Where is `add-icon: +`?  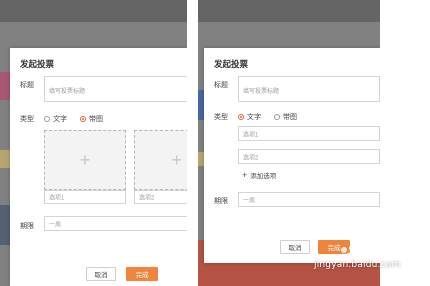 add-icon: + is located at coordinates (245, 175).